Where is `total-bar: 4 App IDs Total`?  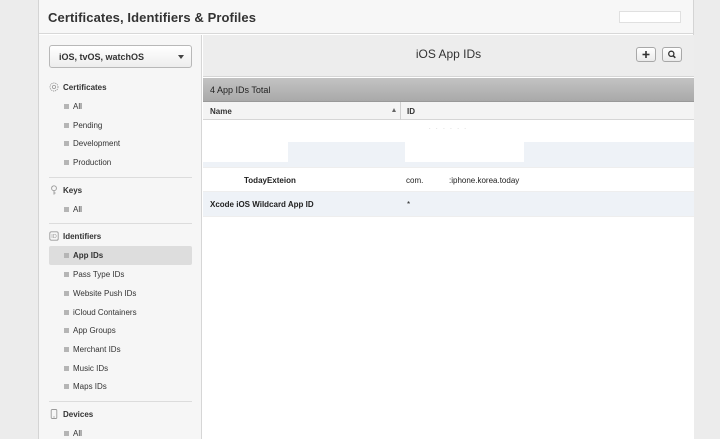
total-bar: 4 App IDs Total is located at coordinates (448, 90).